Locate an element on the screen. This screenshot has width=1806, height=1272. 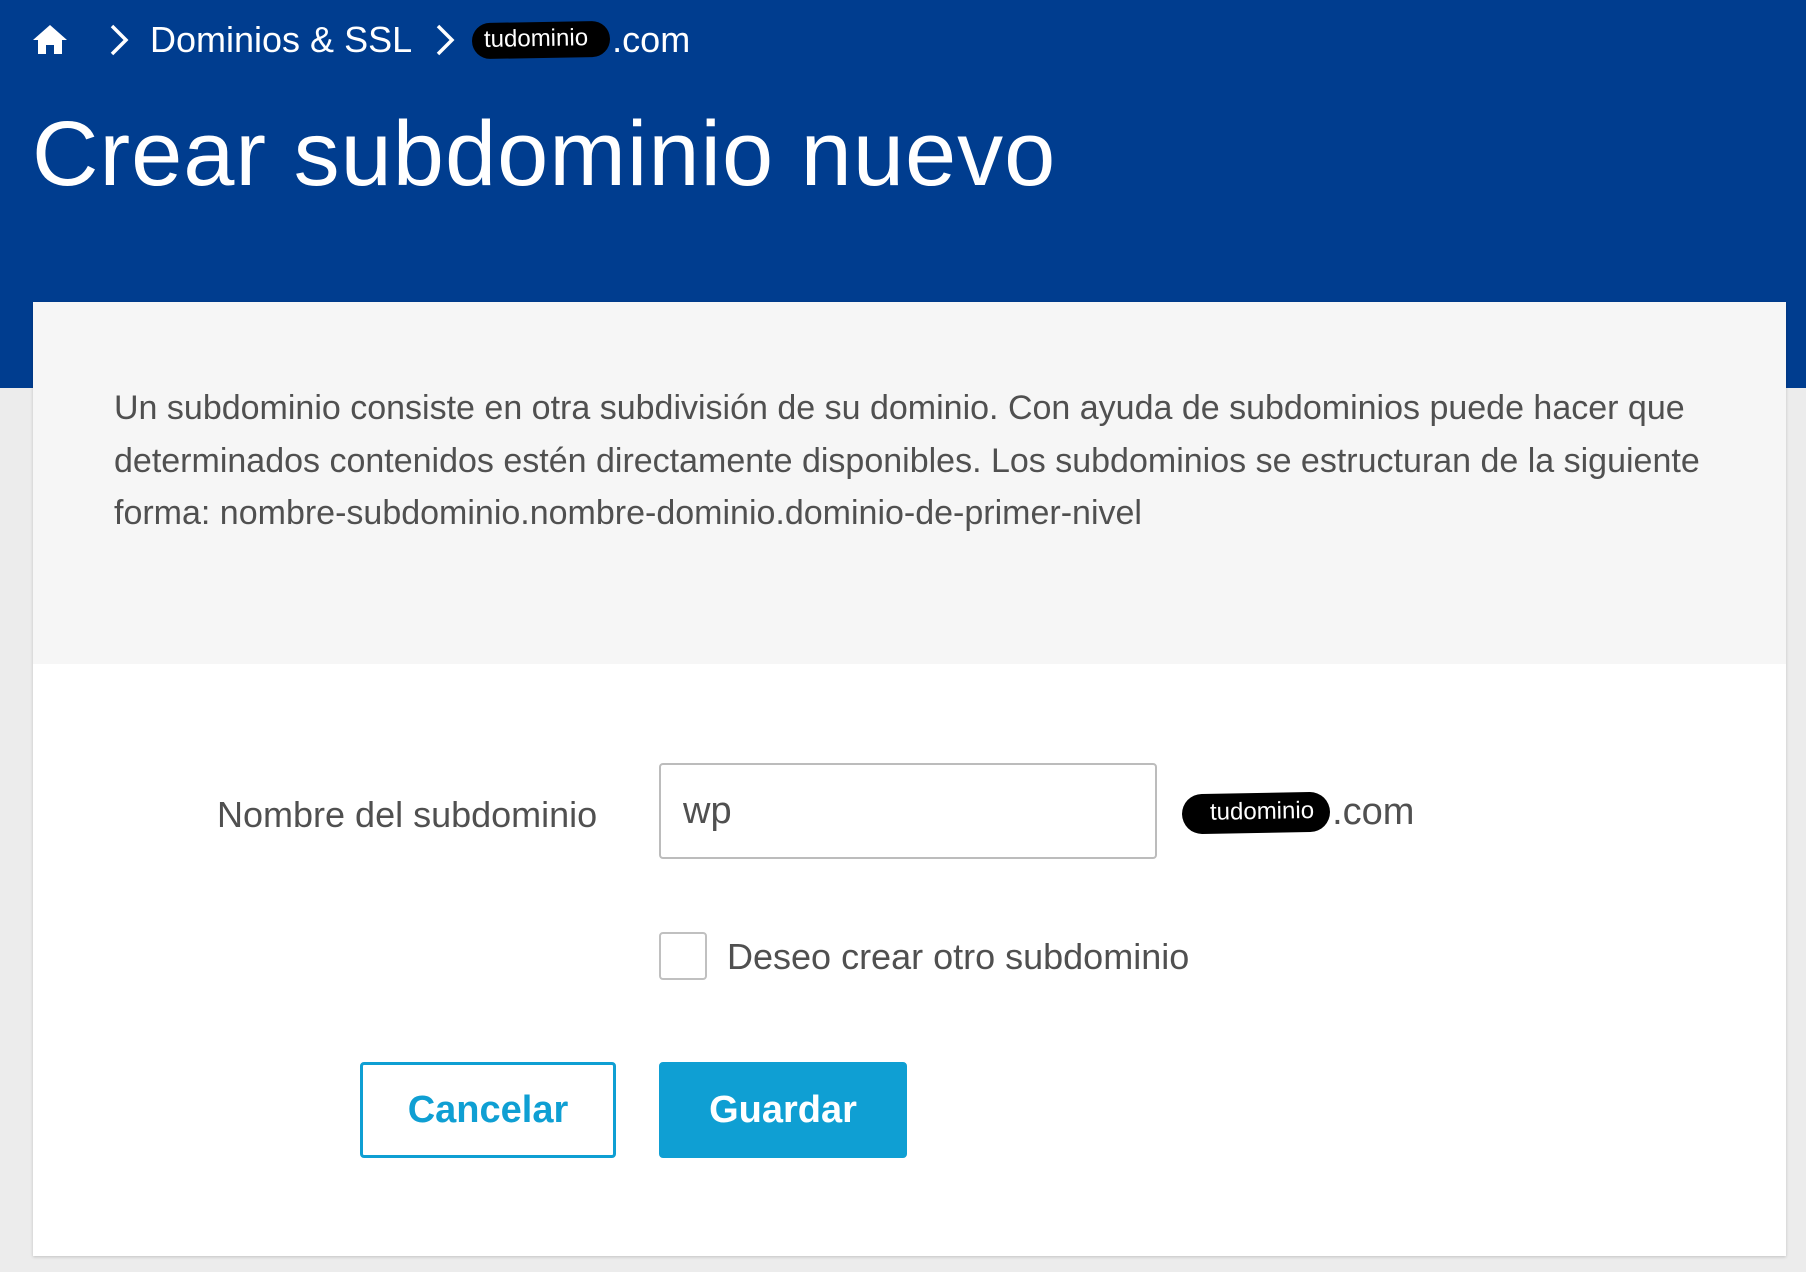
subdomain-label: Nombre del subdominio is located at coordinates (407, 814).